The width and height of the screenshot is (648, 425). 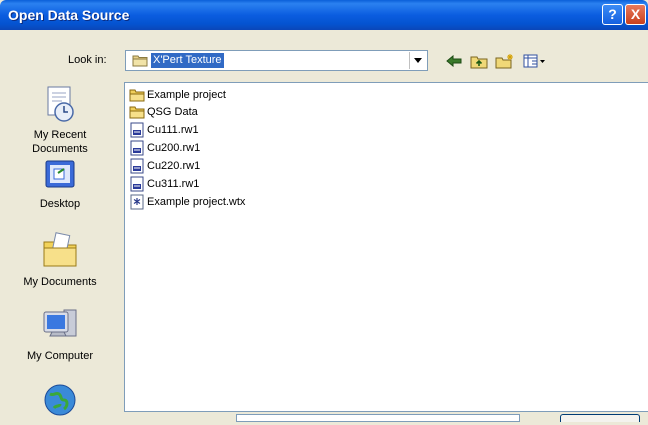 I want to click on list-item: Cu220.rw1, so click(x=164, y=166).